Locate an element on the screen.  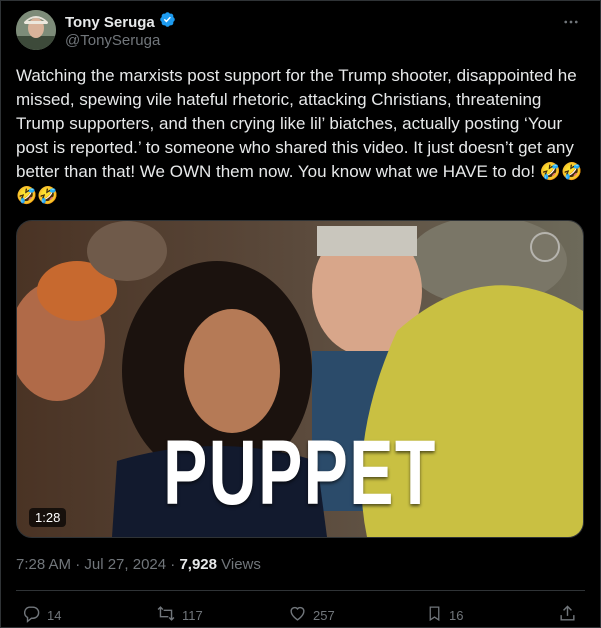
avatar is located at coordinates (36, 30).